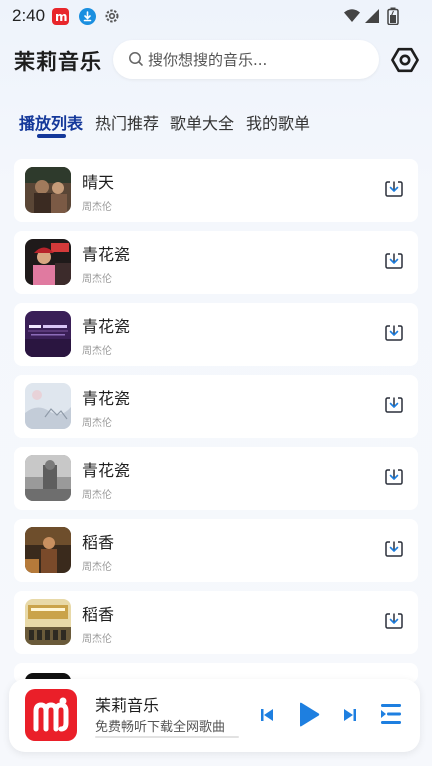  I want to click on signal-icon, so click(372, 18).